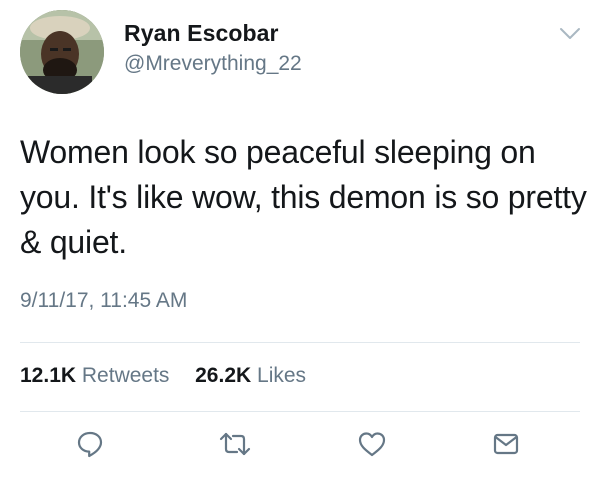  What do you see at coordinates (223, 375) in the screenshot?
I see `likes-count: 26.2K` at bounding box center [223, 375].